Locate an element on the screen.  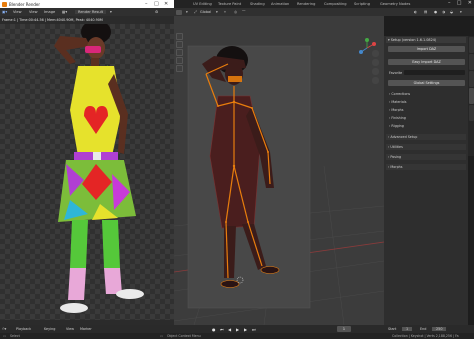
sidebar-tabs is located at coordinates (471, 96).